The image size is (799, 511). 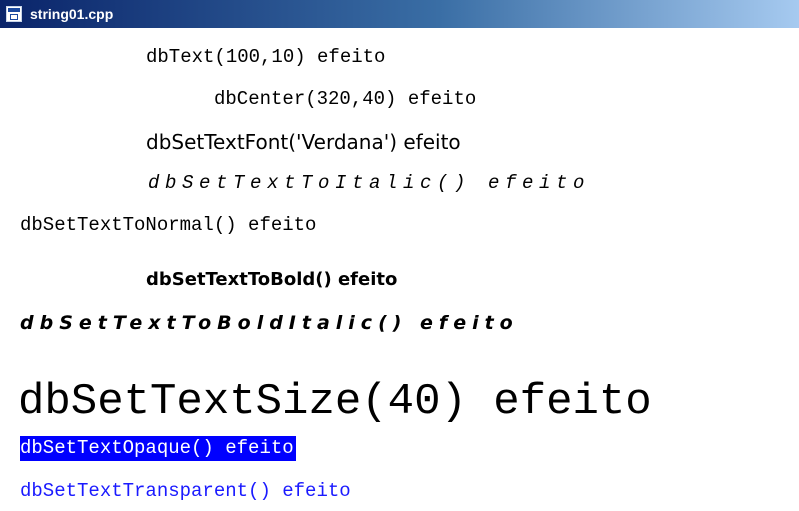 I want to click on icon-pane, so click(x=14, y=17).